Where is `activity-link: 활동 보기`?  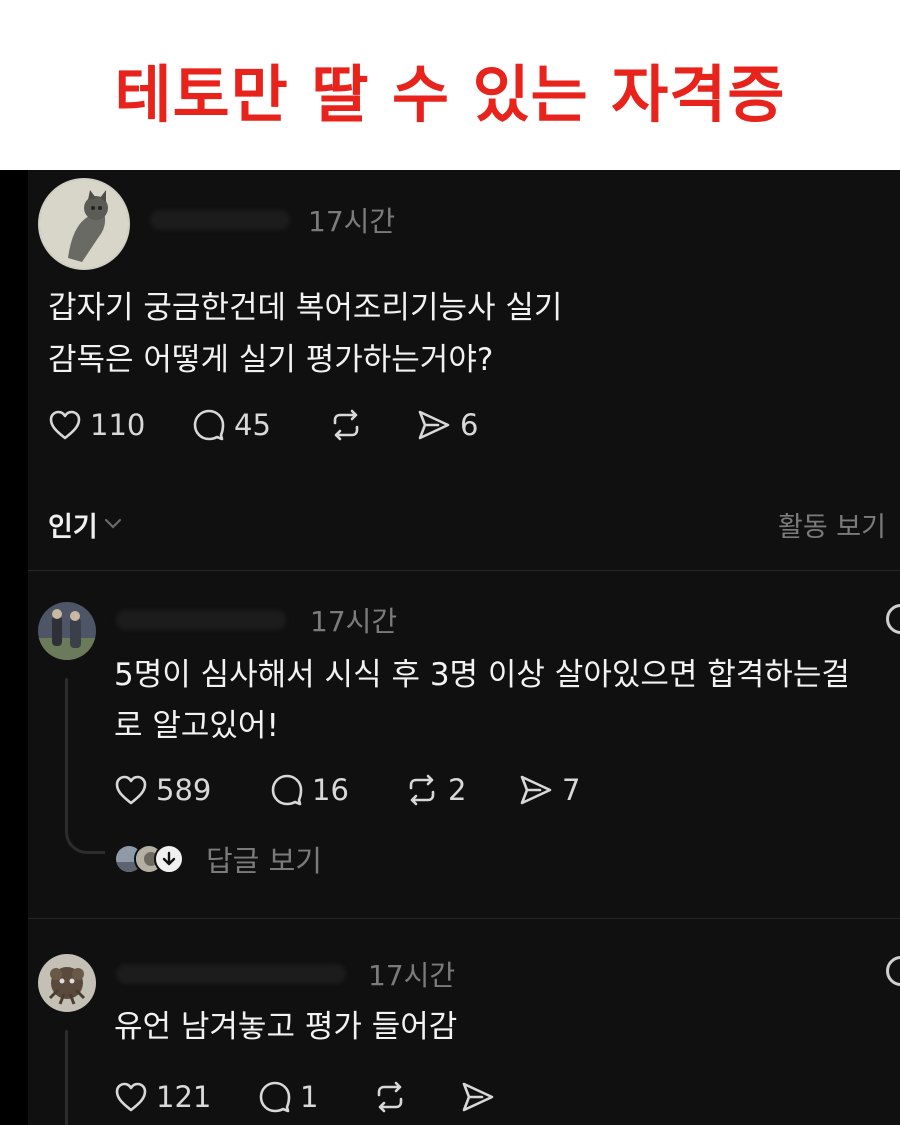 activity-link: 활동 보기 is located at coordinates (832, 524).